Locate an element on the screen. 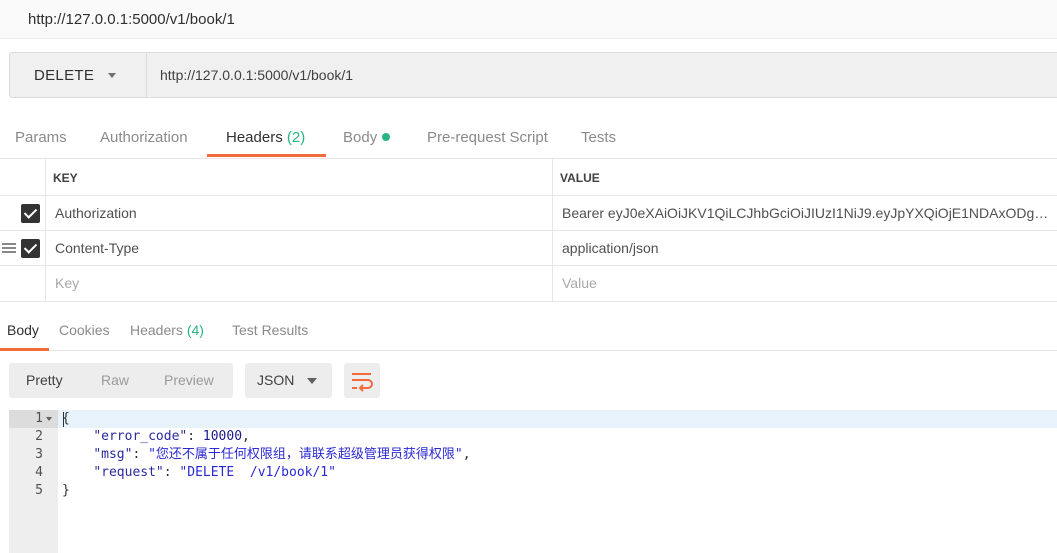 Image resolution: width=1057 pixels, height=553 pixels. tab-test-results: Test Results is located at coordinates (270, 330).